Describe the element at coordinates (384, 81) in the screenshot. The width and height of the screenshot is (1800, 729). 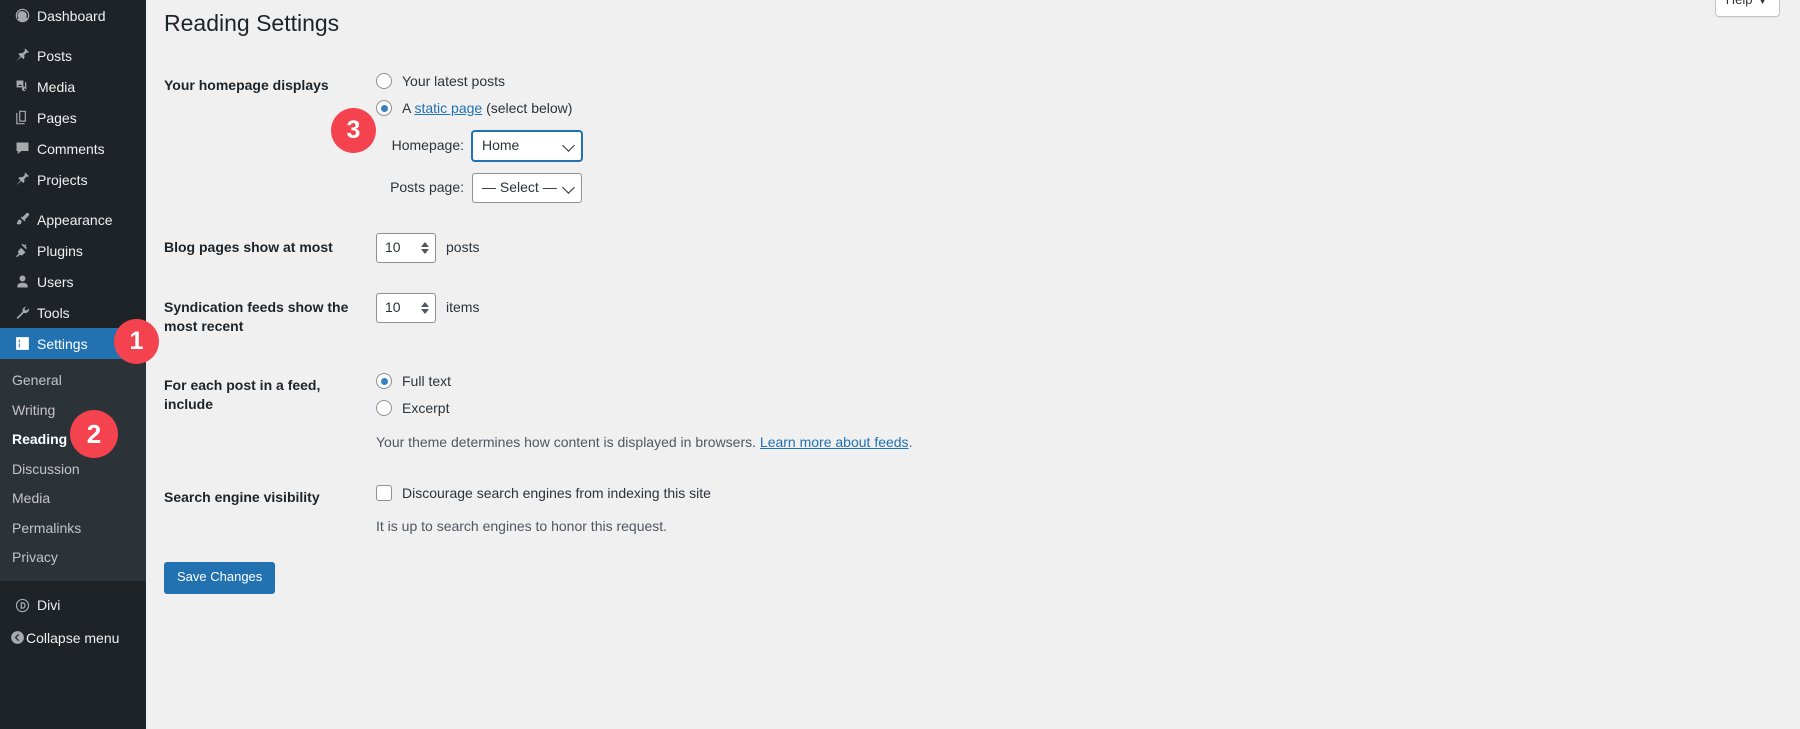
I see `radio-latest-posts` at that location.